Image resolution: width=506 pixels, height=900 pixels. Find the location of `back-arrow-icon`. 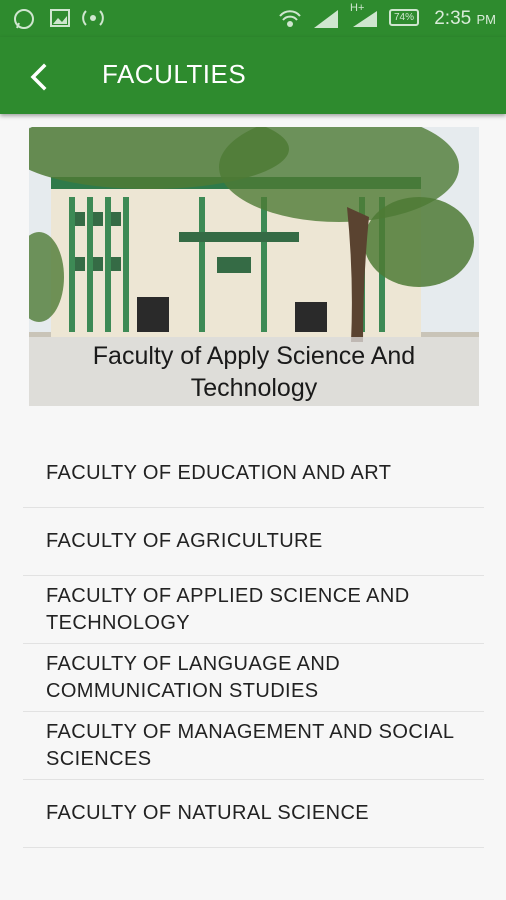

back-arrow-icon is located at coordinates (40, 77).